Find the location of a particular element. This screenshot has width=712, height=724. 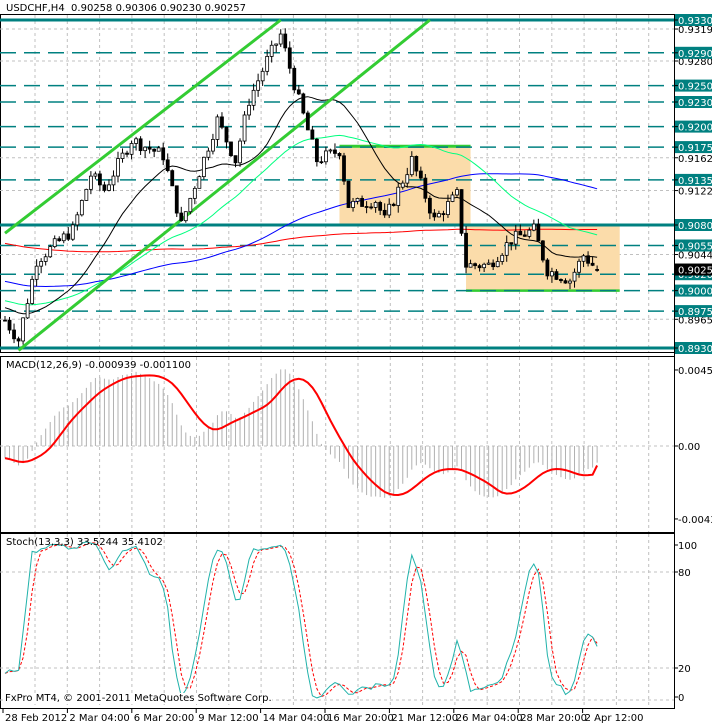

price-level-label: 0.92000 is located at coordinates (695, 128).